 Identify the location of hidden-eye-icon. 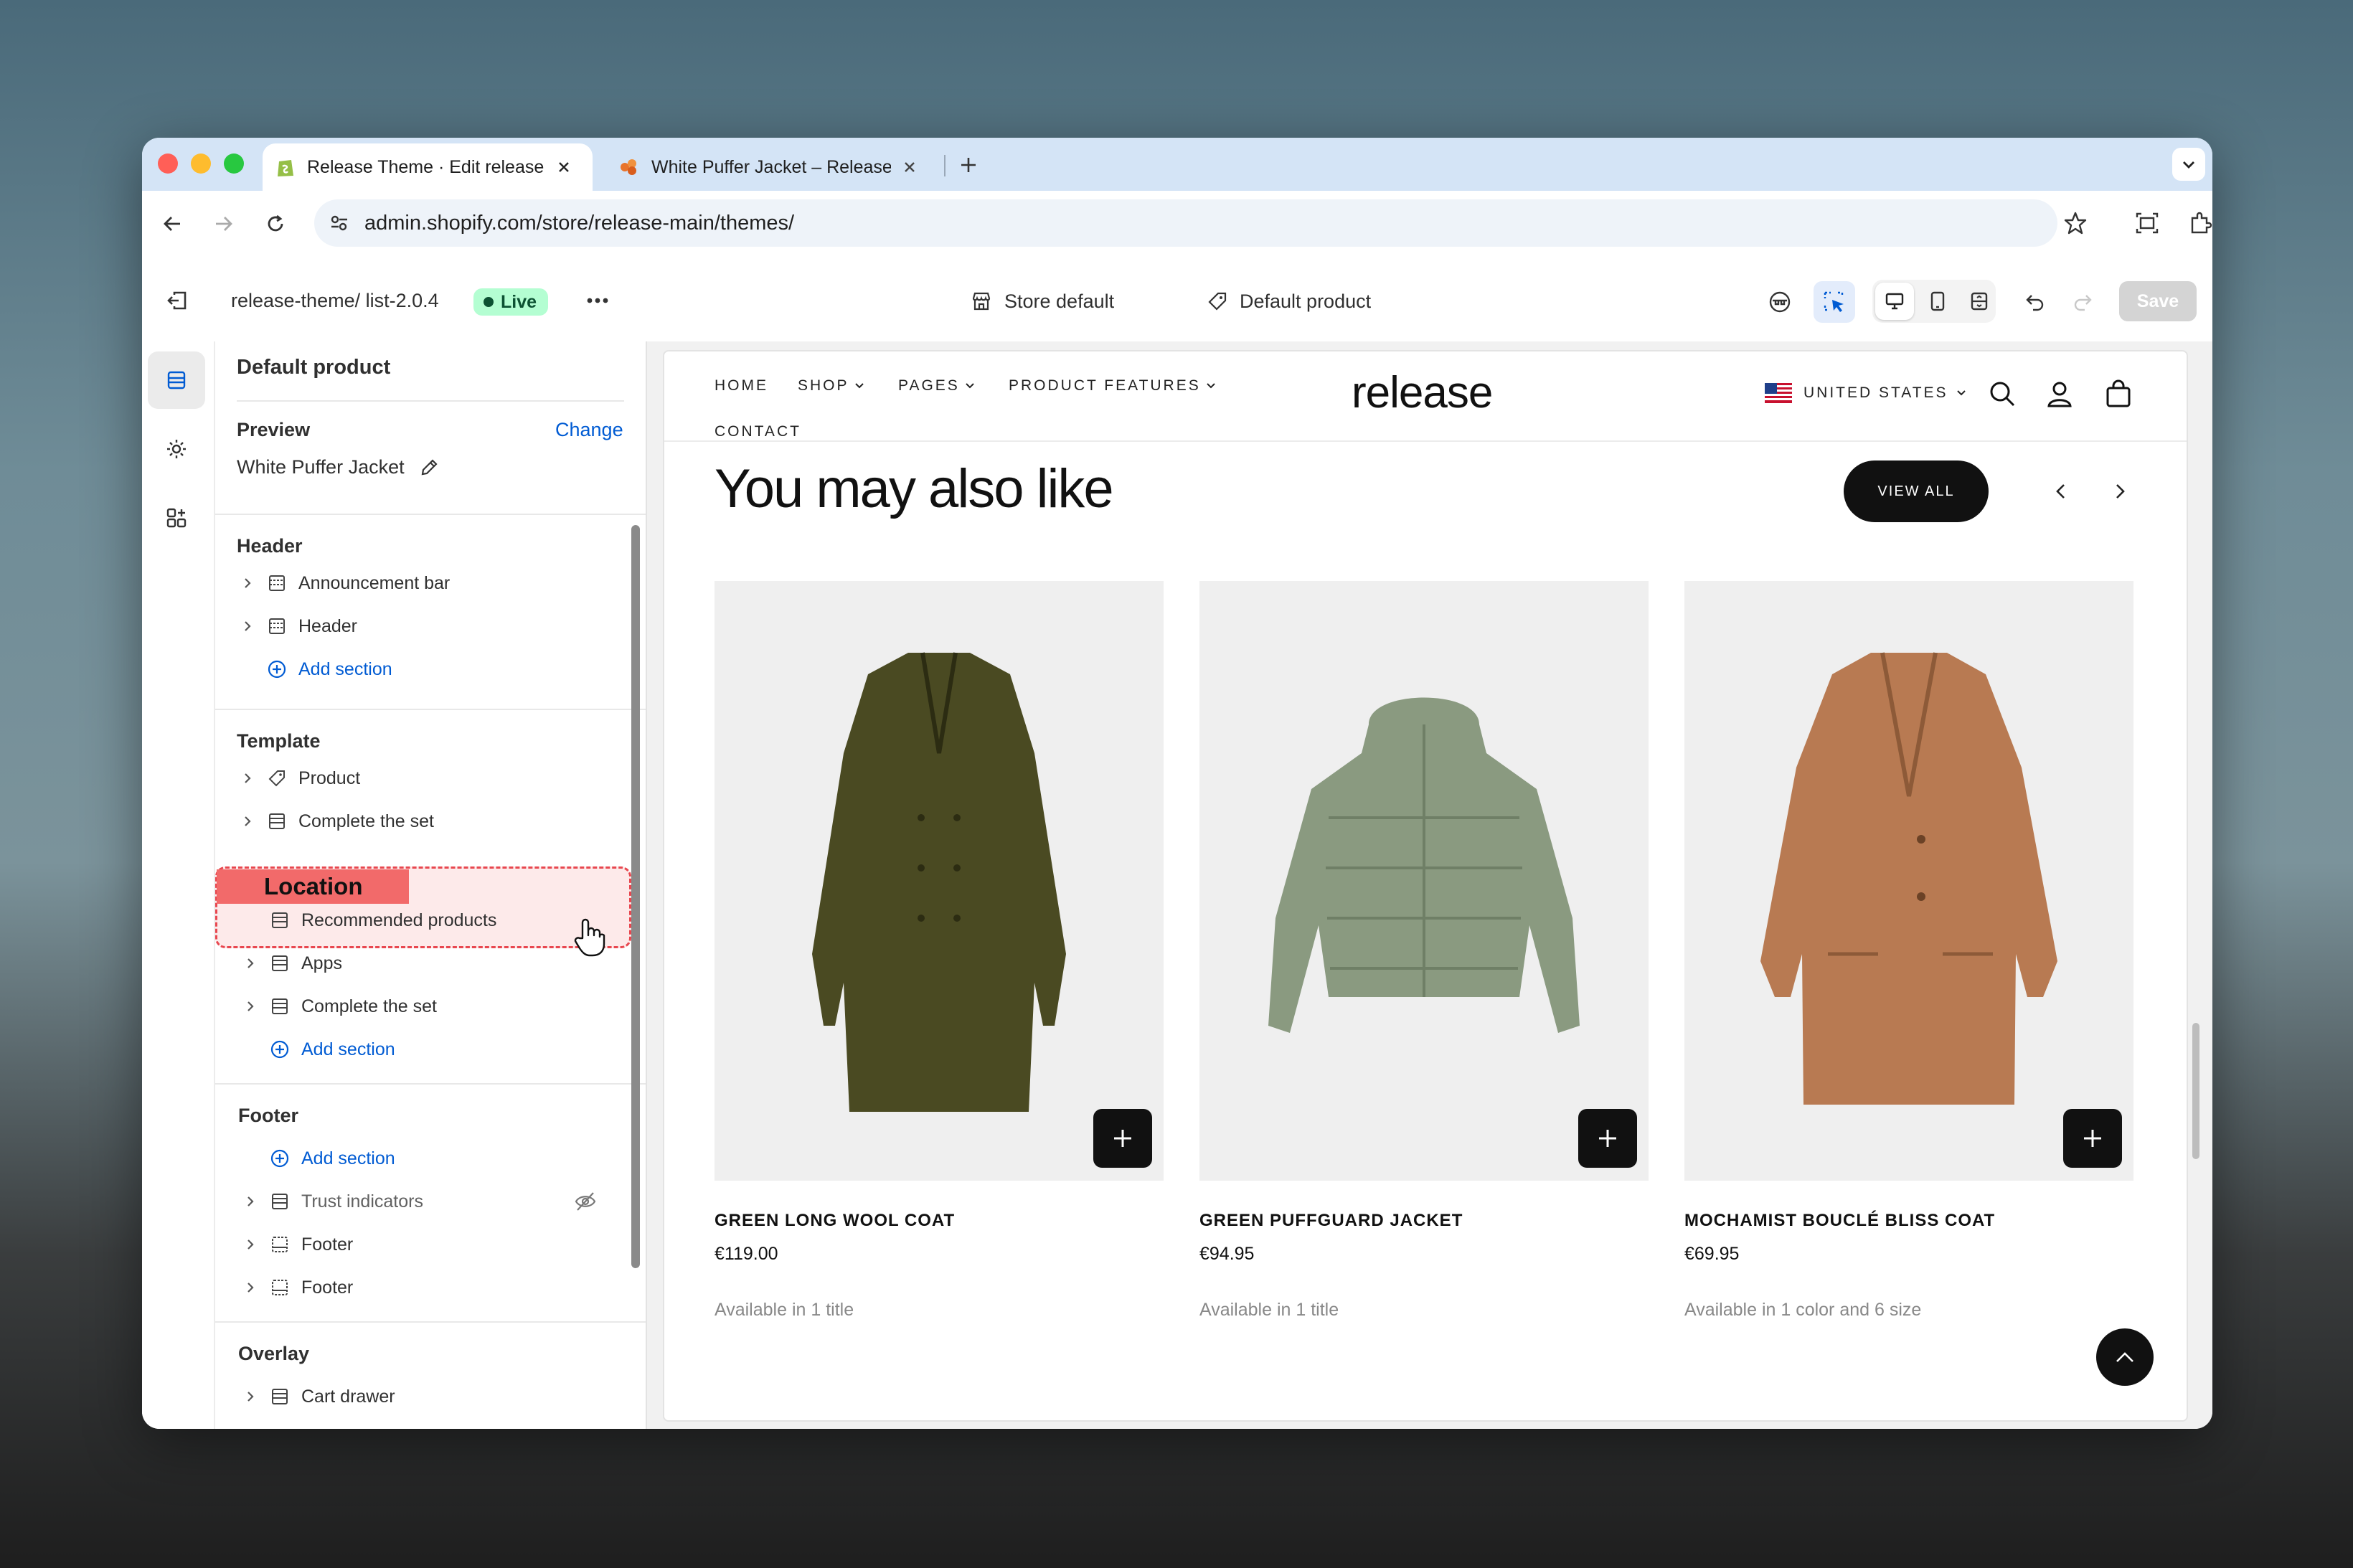
(586, 1202).